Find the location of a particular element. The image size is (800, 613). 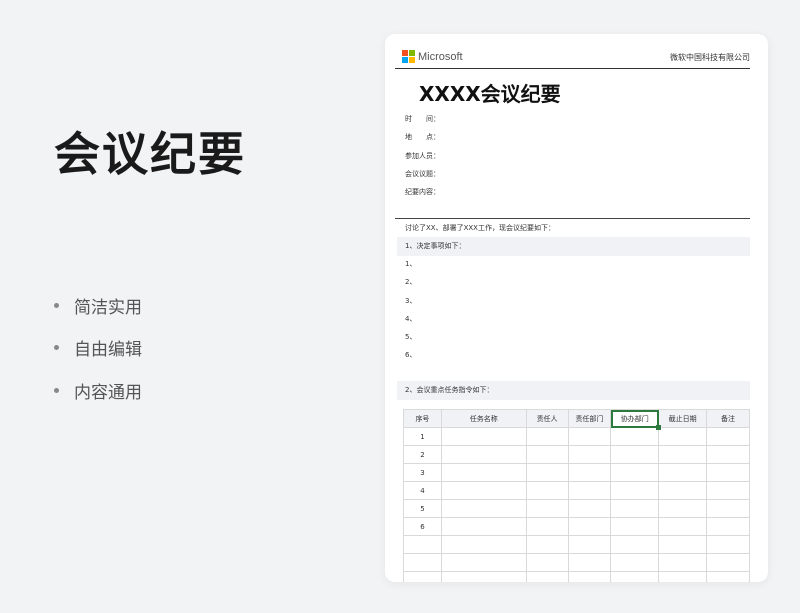

decision-list: 1、 2、 3、 4、 5、 6、 is located at coordinates (410, 313).